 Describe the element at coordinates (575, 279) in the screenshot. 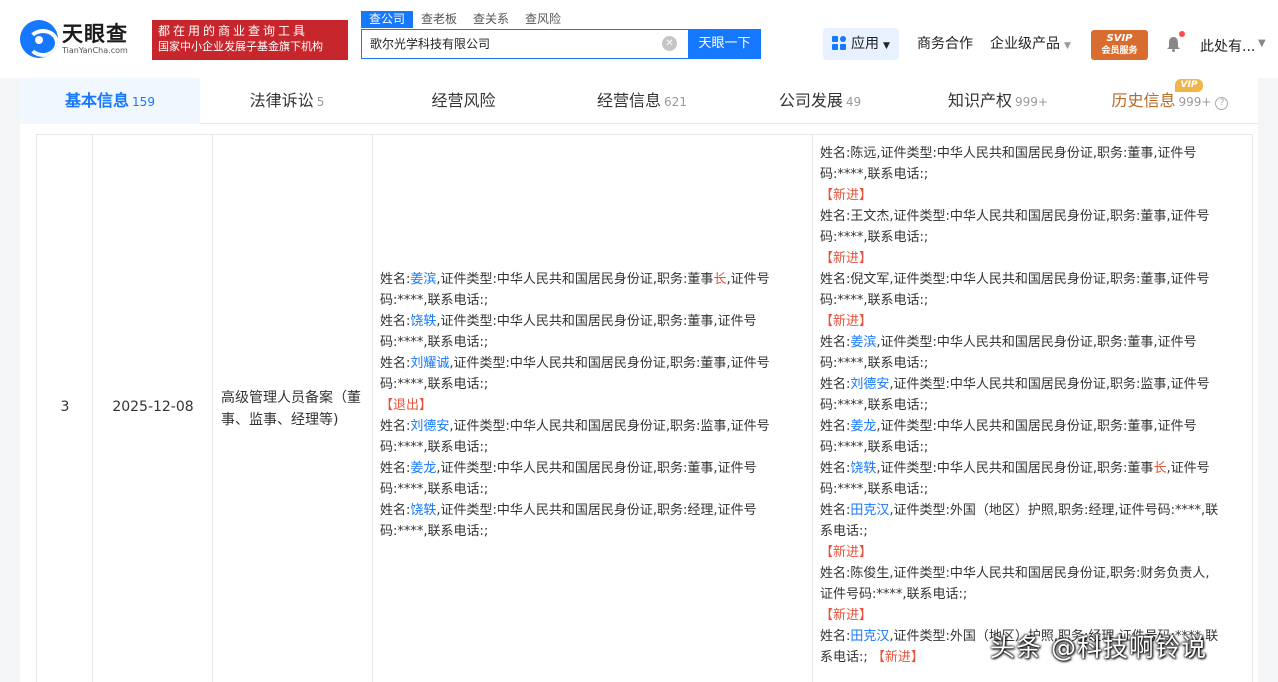

I see `record-text: ,证件类型:中华人民共和国居民身份证,职务:董事` at that location.